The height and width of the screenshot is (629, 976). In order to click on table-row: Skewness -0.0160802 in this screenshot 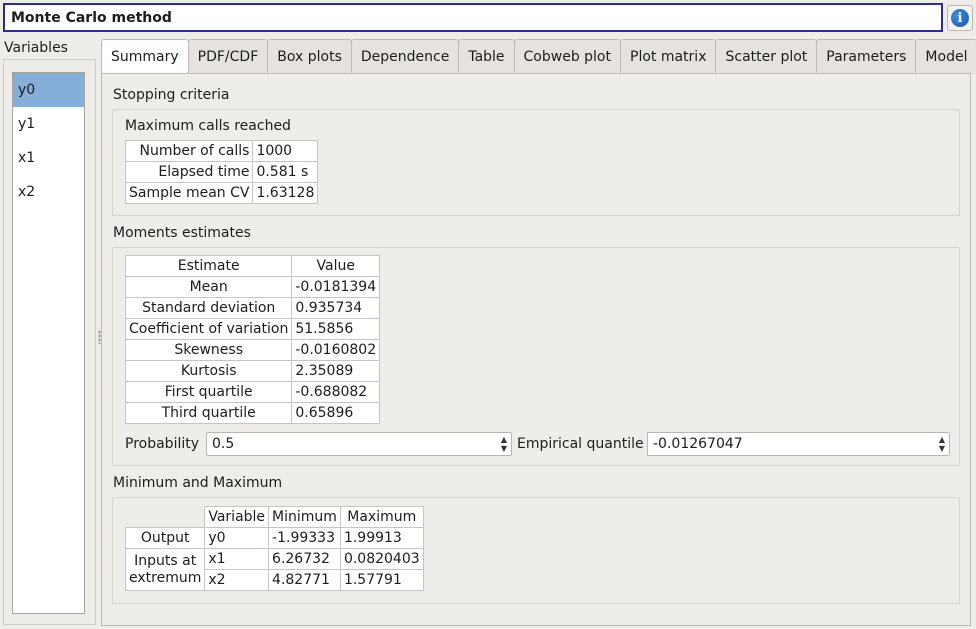, I will do `click(252, 350)`.